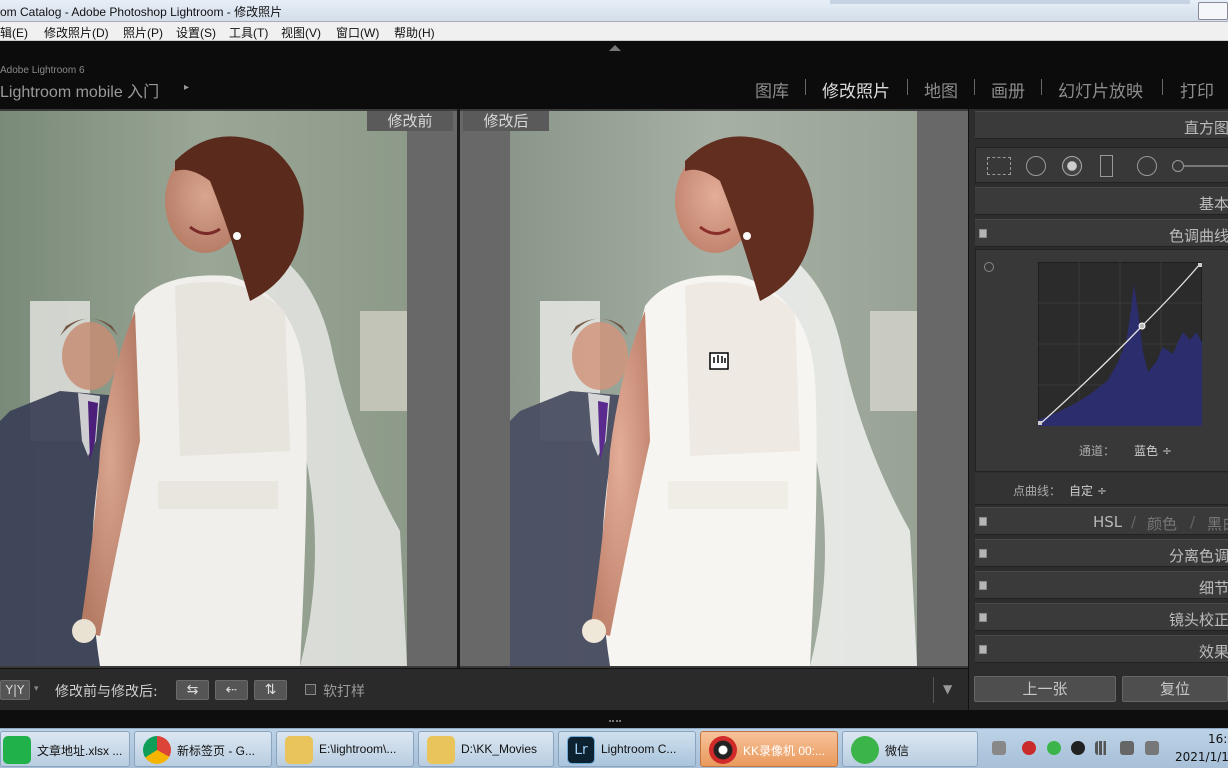 The width and height of the screenshot is (1228, 768). Describe the element at coordinates (1213, 652) in the screenshot. I see `effects-label: 效果` at that location.